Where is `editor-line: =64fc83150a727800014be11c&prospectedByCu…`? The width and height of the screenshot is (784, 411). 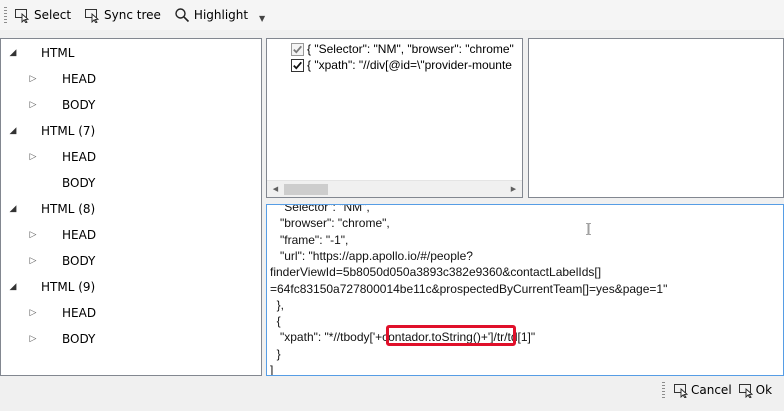
editor-line: =64fc83150a727800014be11c&prospectedByCu… is located at coordinates (469, 288).